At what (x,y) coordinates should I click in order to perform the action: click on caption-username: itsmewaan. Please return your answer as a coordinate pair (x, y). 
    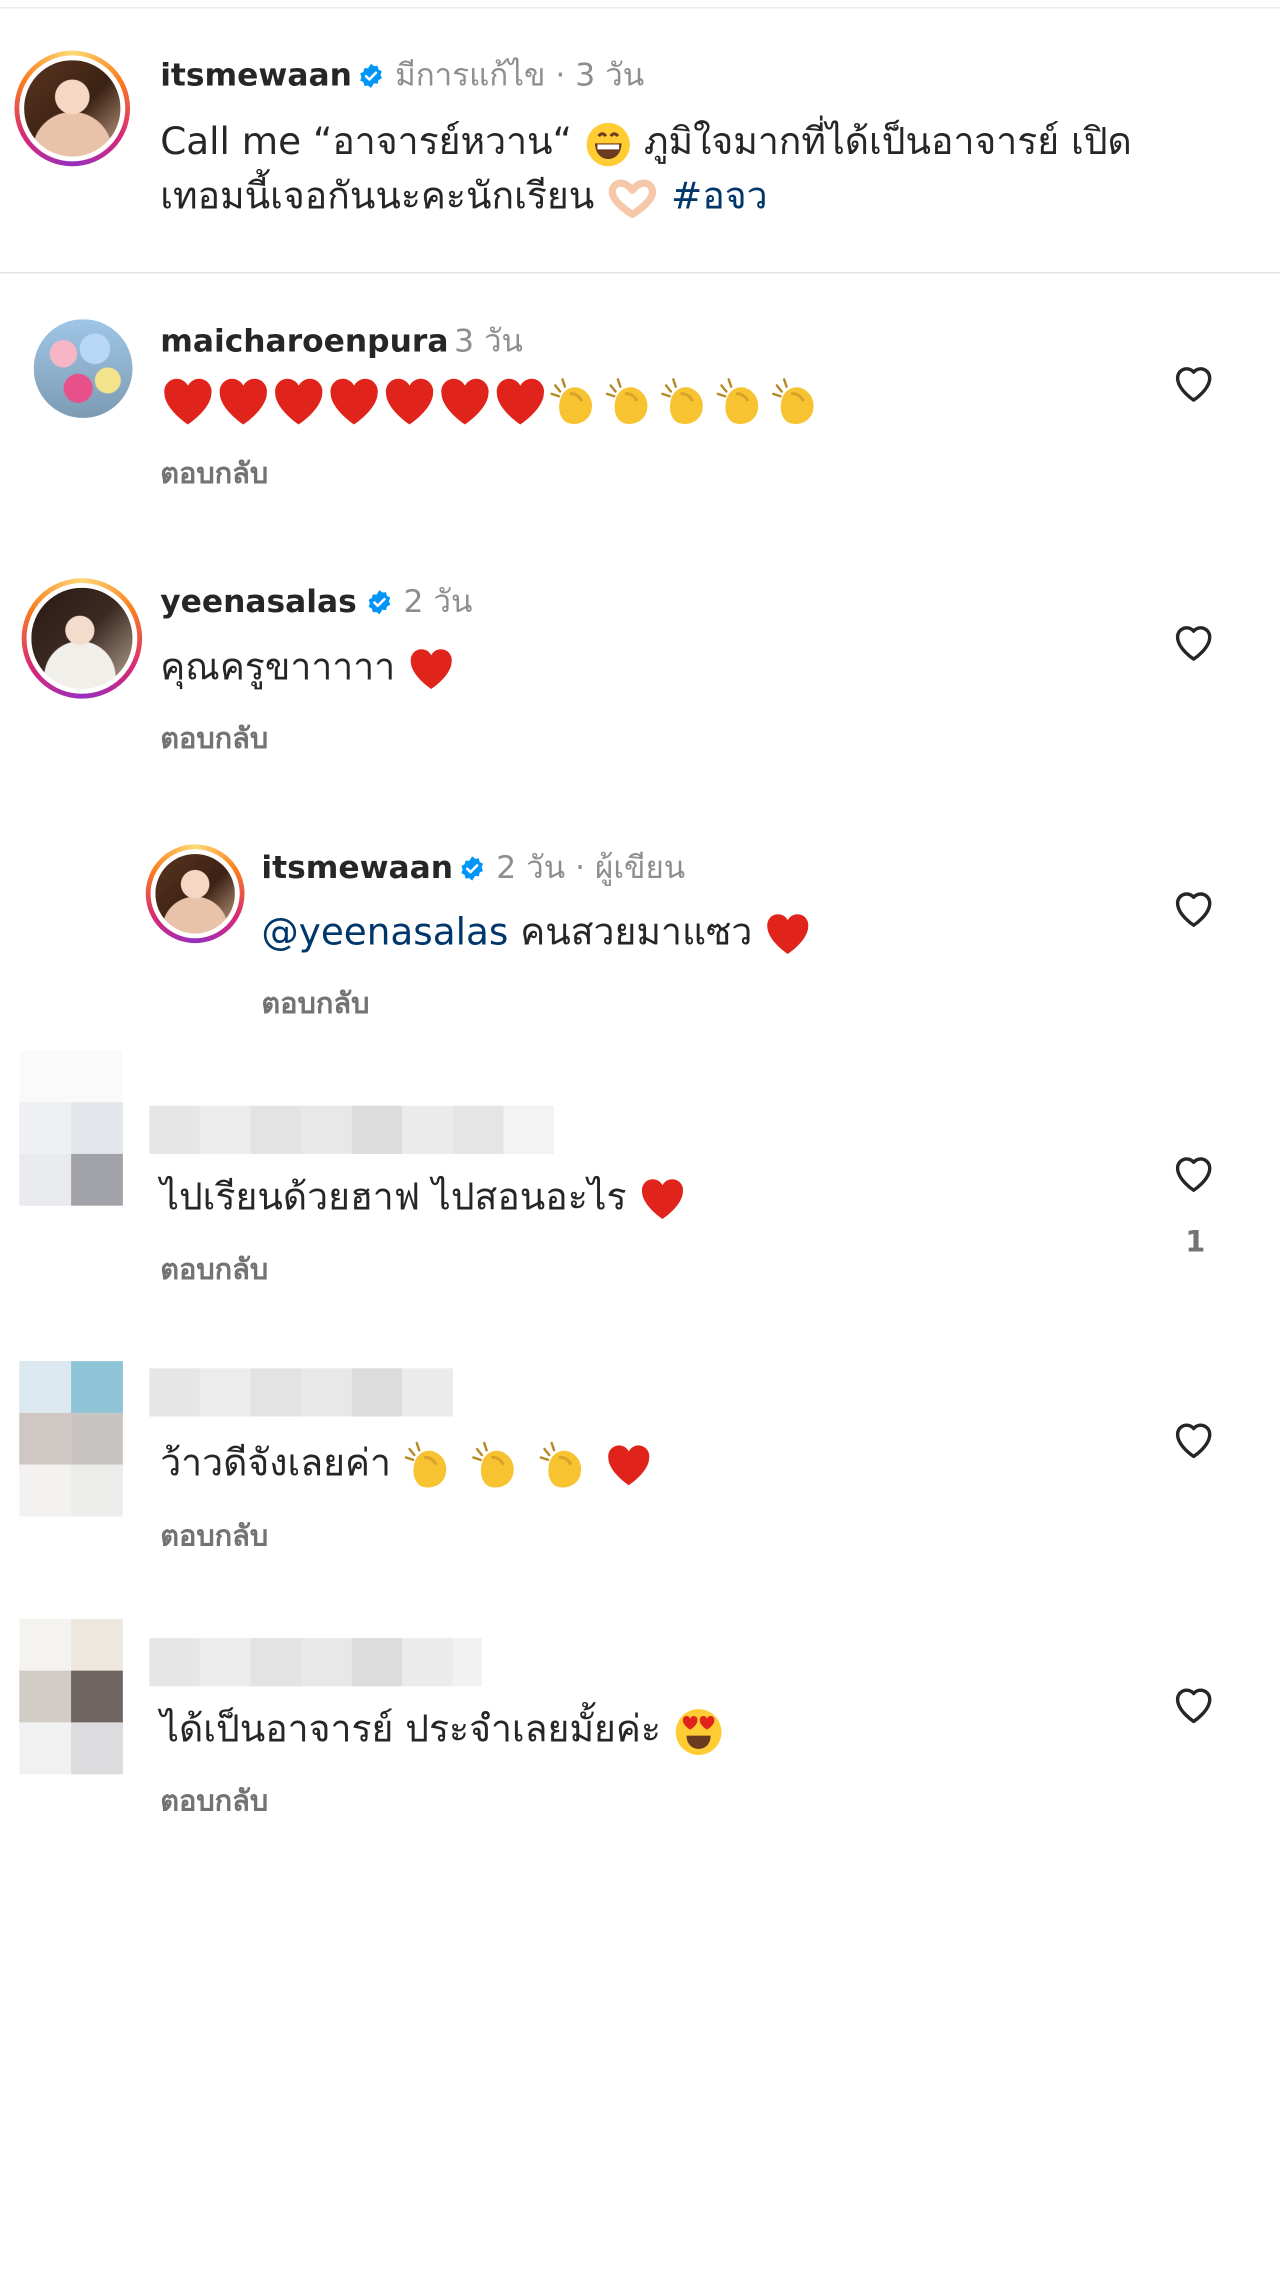
    Looking at the image, I should click on (256, 76).